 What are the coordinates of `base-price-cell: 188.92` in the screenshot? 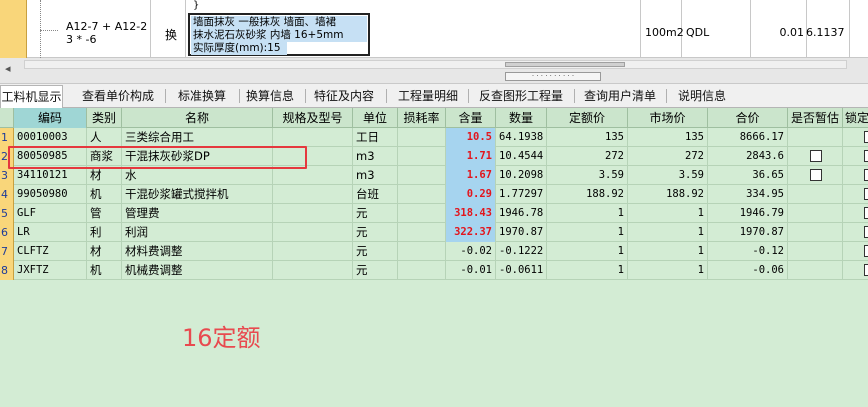 It's located at (587, 194).